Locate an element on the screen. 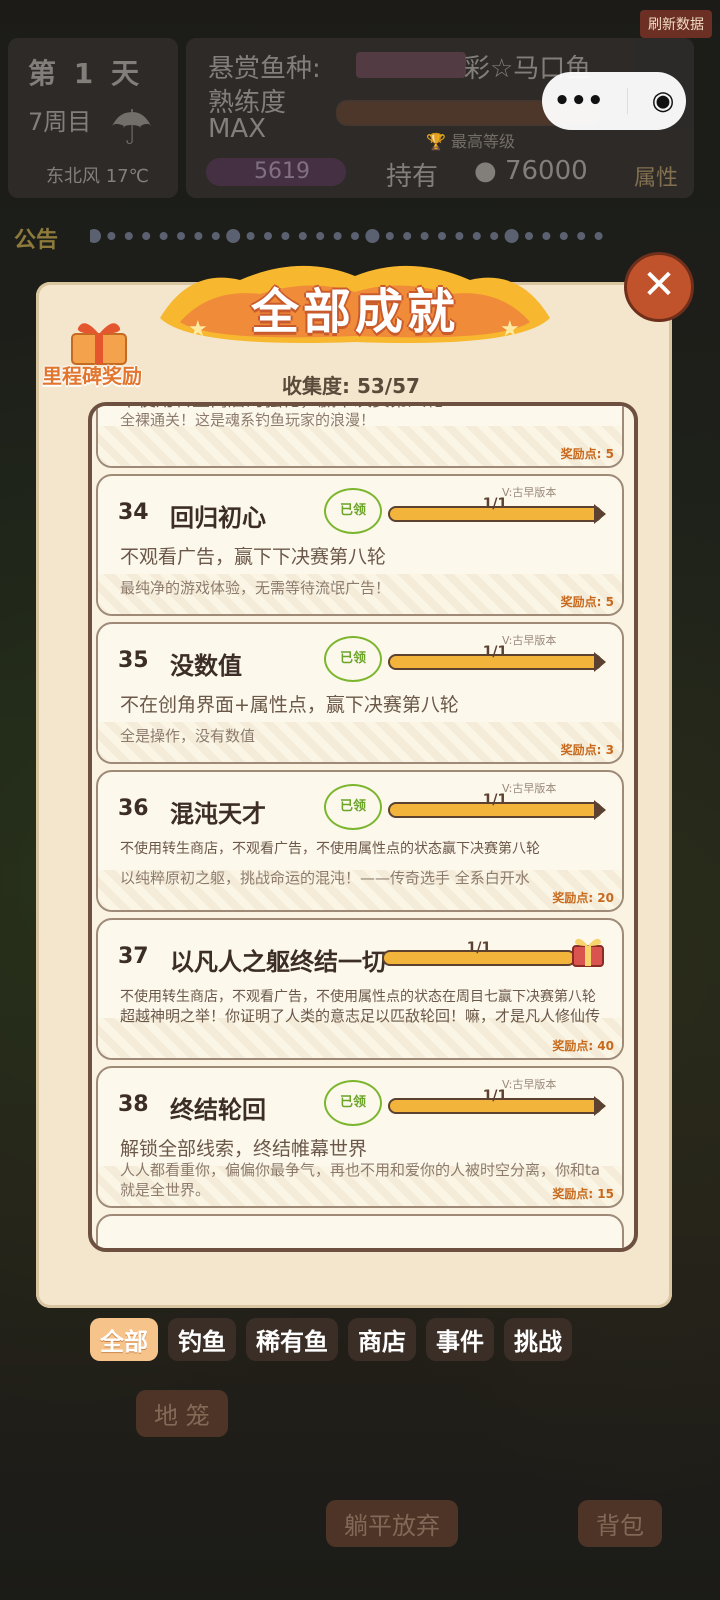 The height and width of the screenshot is (1600, 720). achievement-number: 35 is located at coordinates (133, 660).